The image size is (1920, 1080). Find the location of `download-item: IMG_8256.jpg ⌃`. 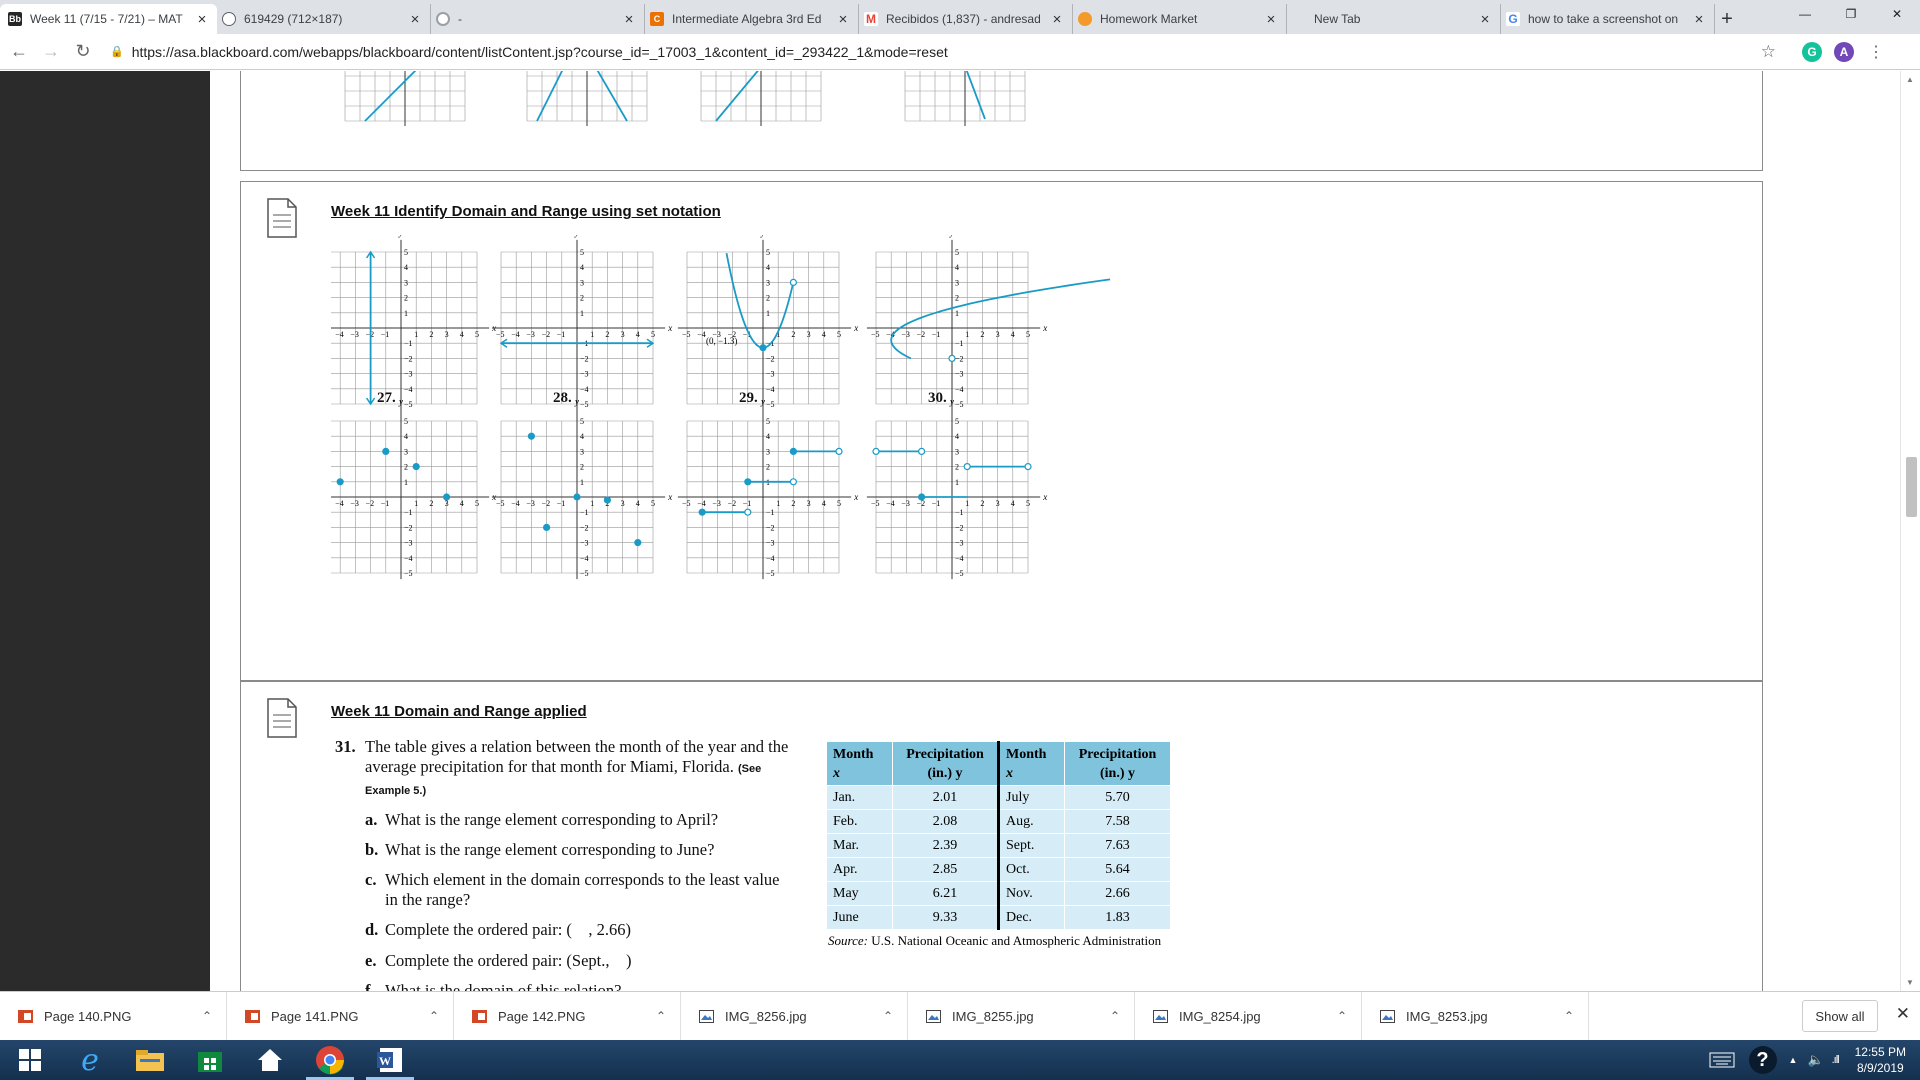

download-item: IMG_8256.jpg ⌃ is located at coordinates (794, 1016).